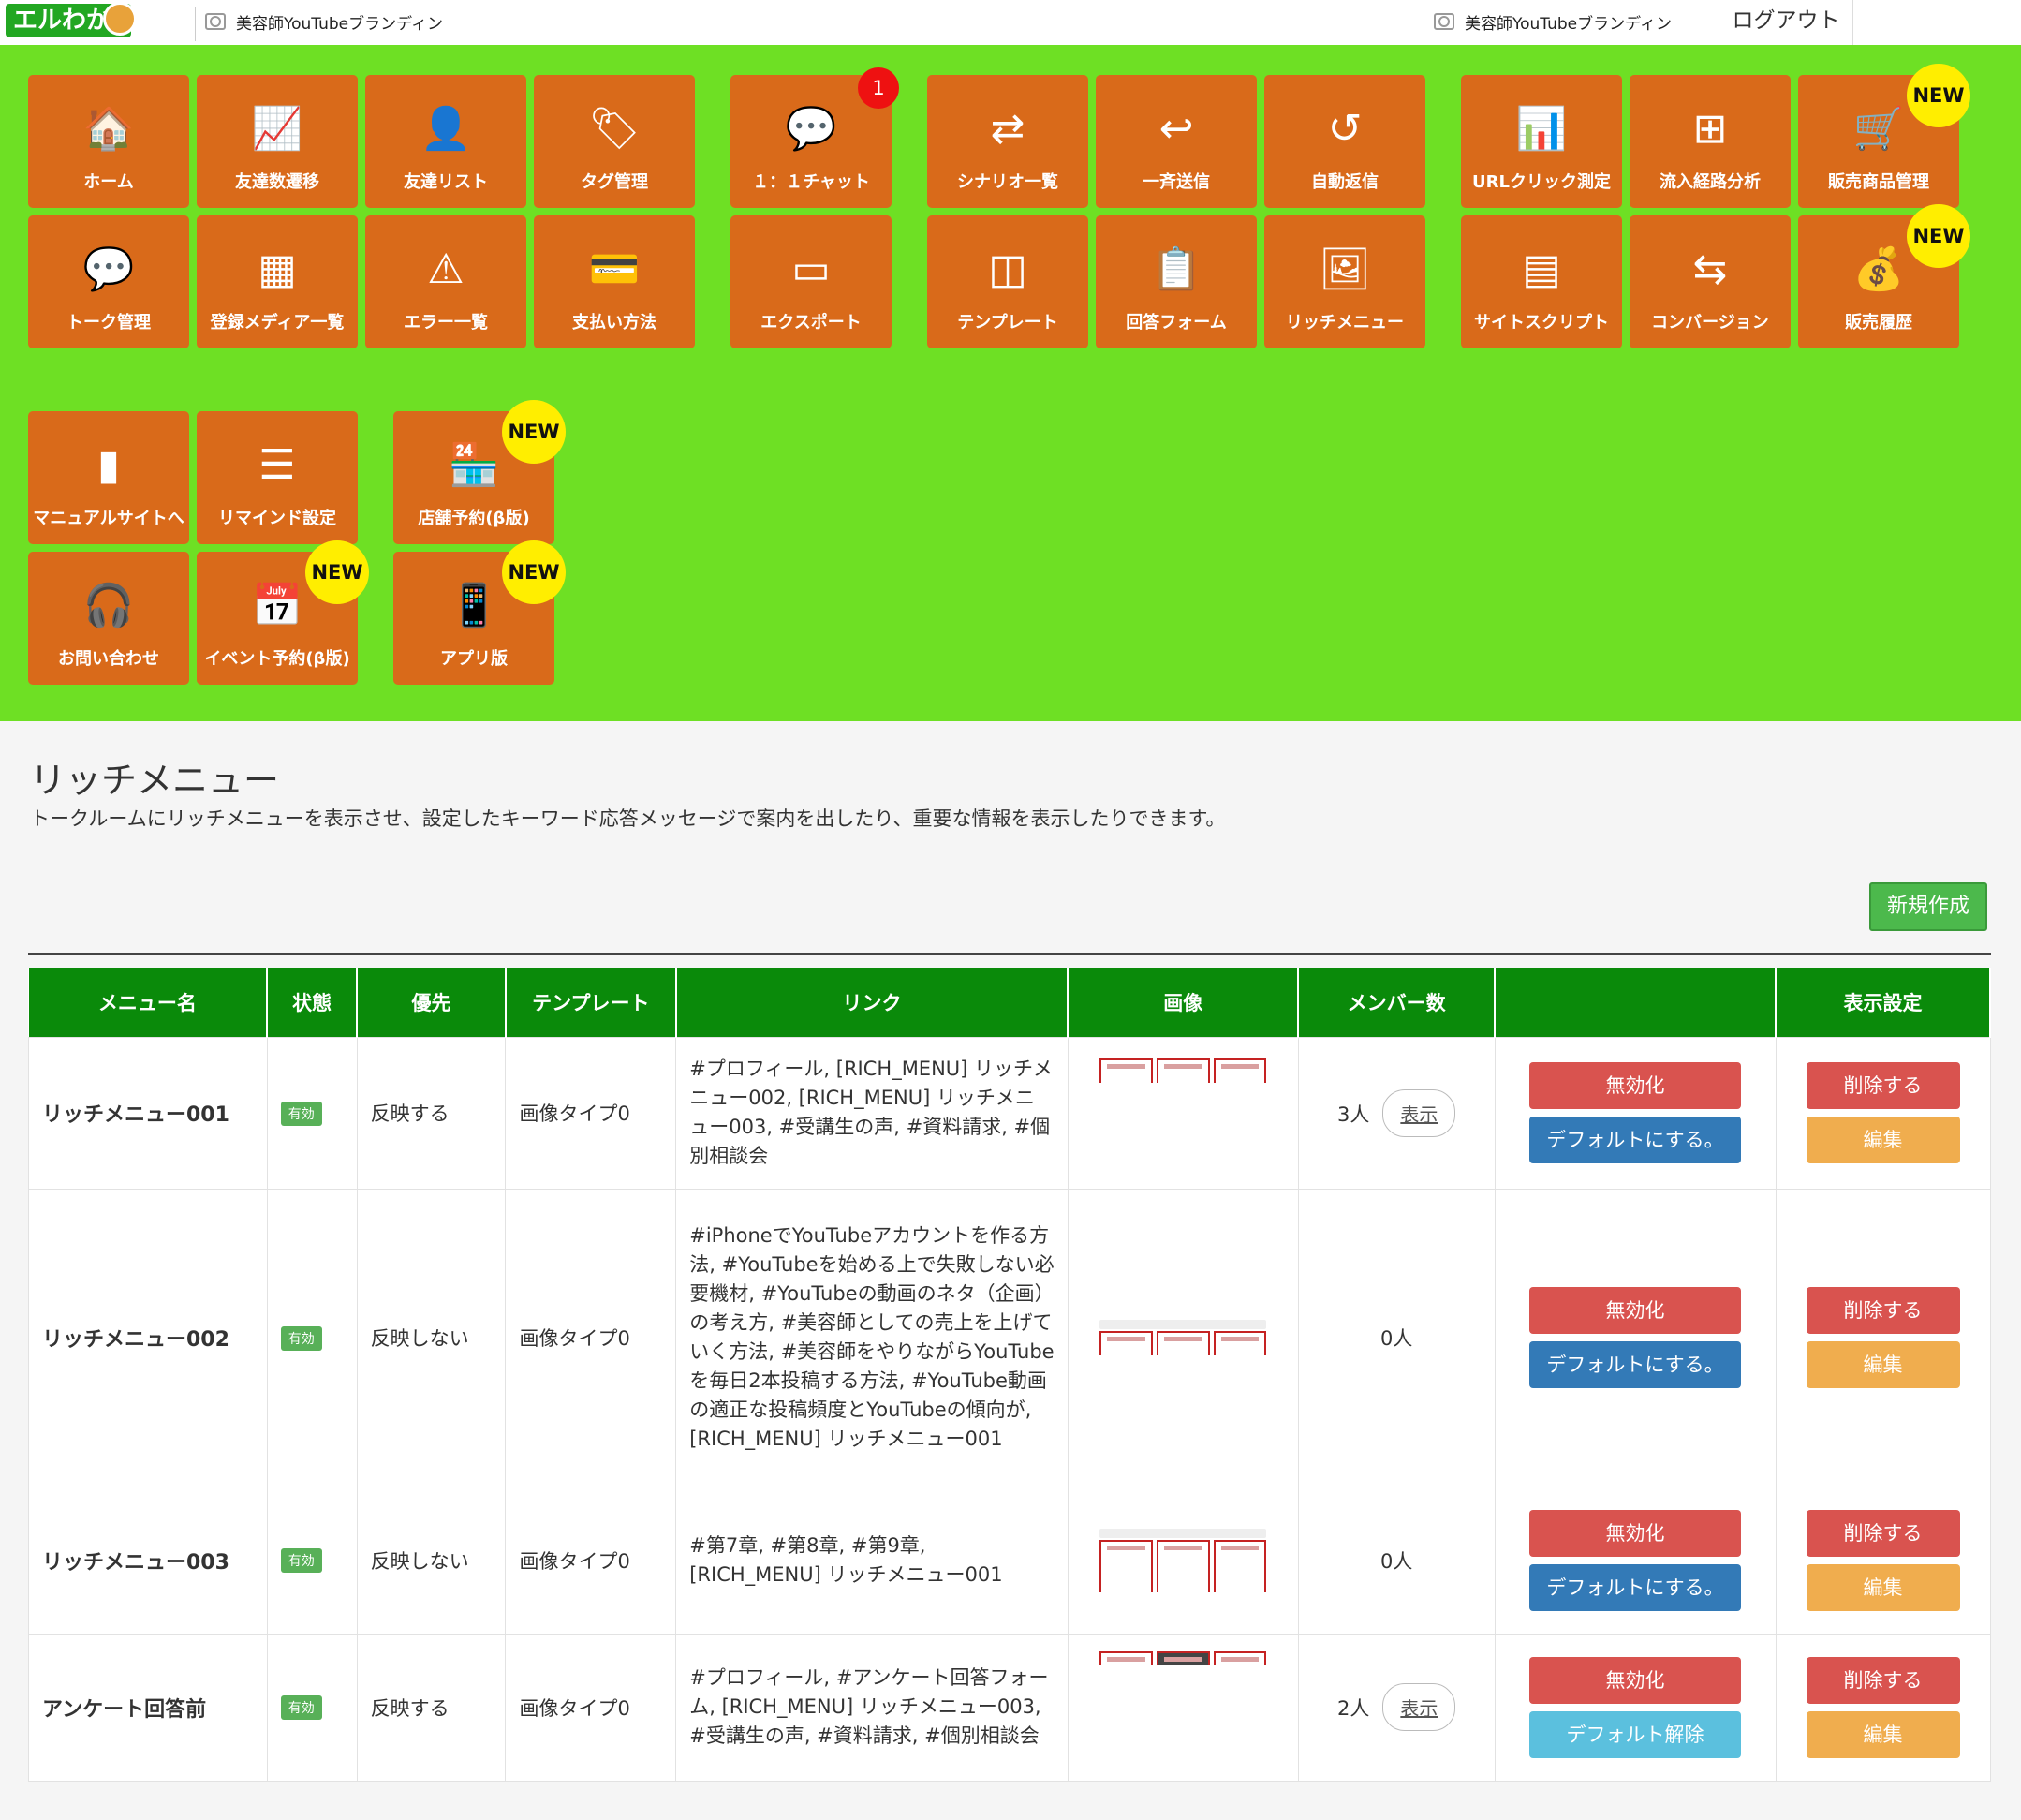 The image size is (2021, 1820). Describe the element at coordinates (446, 182) in the screenshot. I see `nav-tile-label: 友達リスト` at that location.